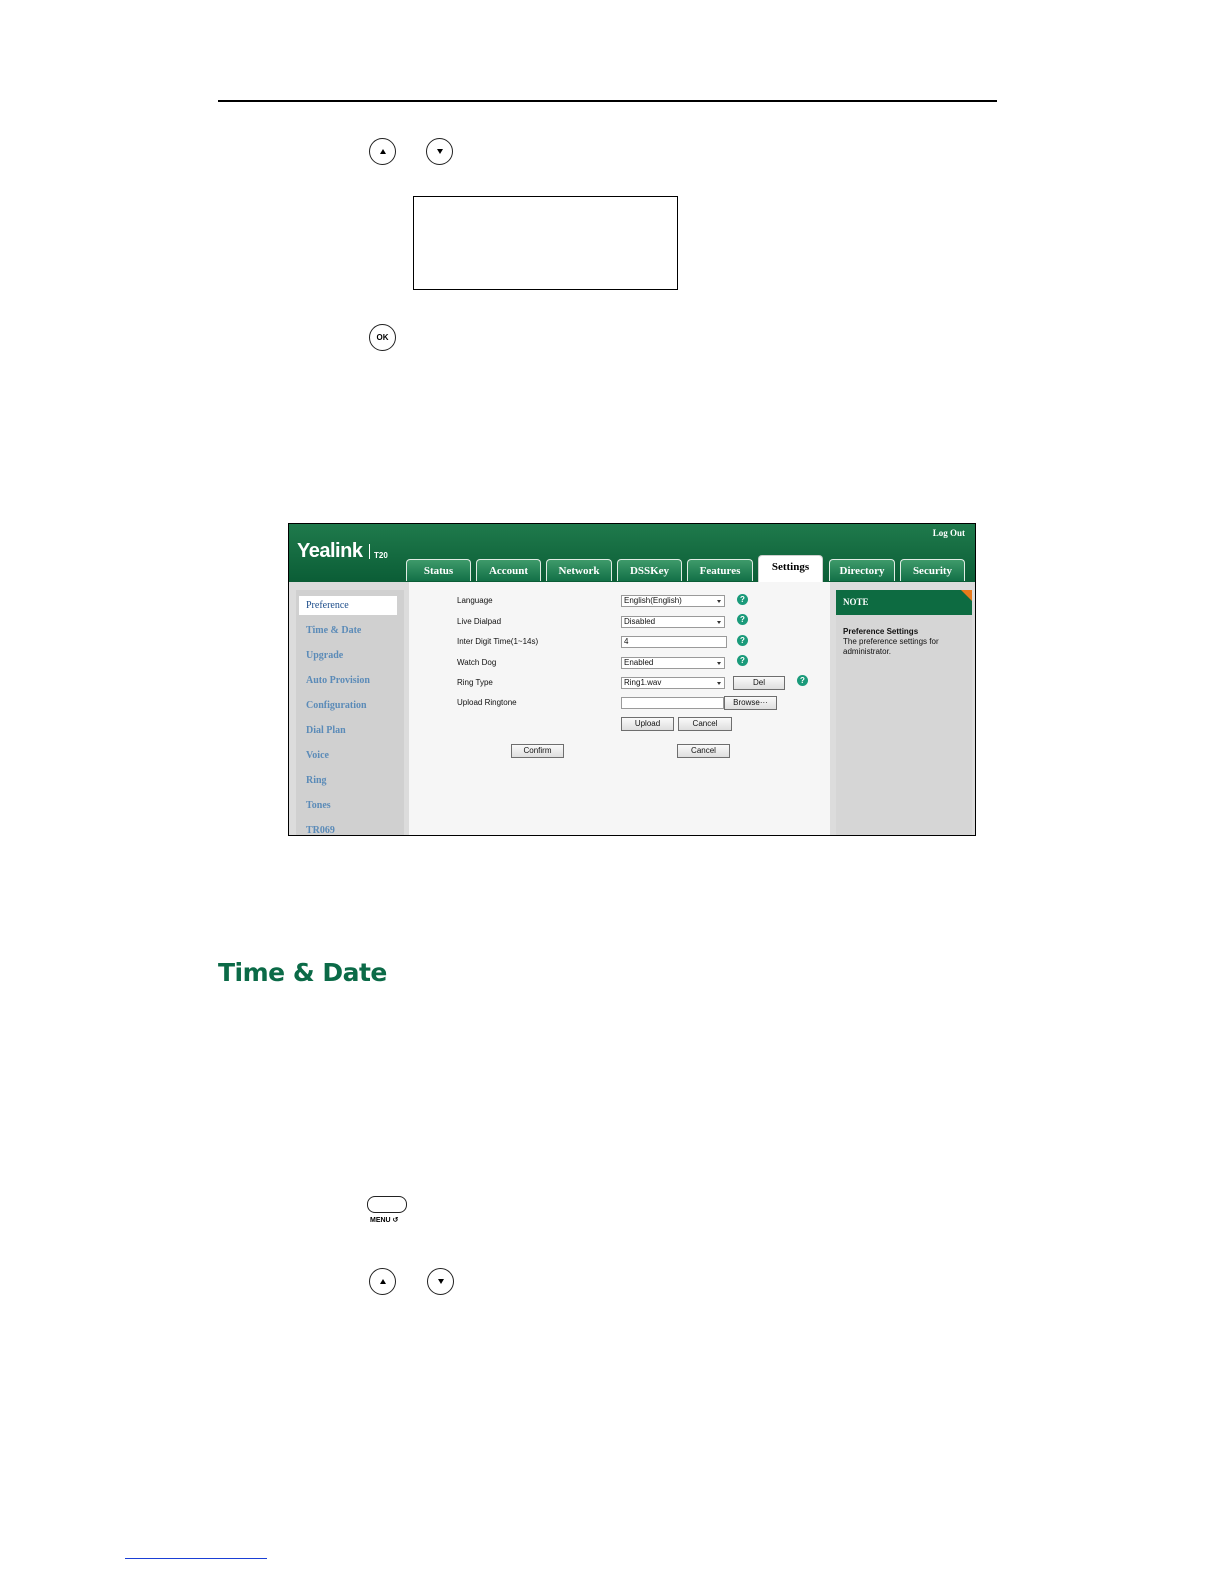 Image resolution: width=1224 pixels, height=1584 pixels. I want to click on tab-network: Network, so click(579, 570).